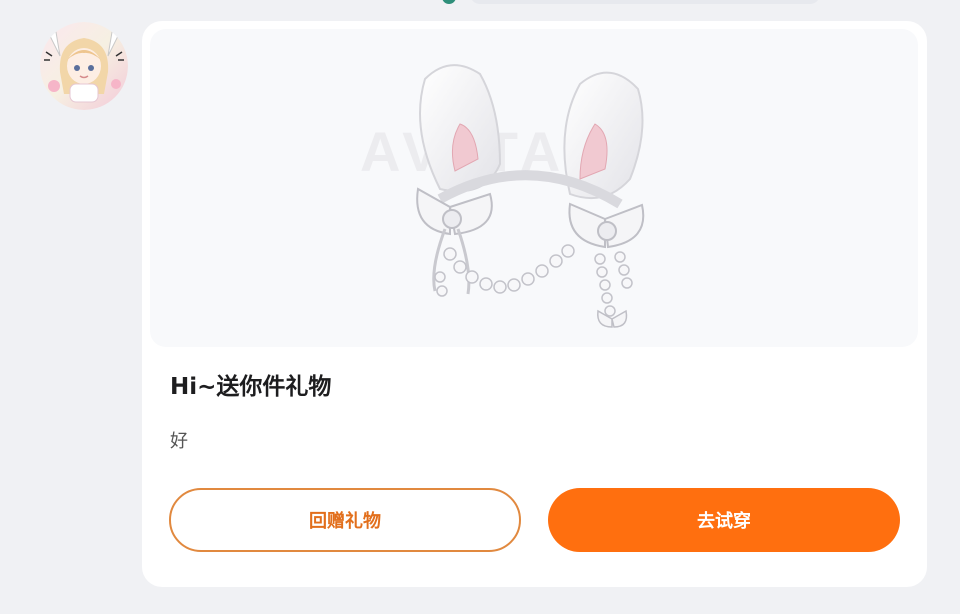  I want to click on return-gift-button: 回赠礼物, so click(345, 520).